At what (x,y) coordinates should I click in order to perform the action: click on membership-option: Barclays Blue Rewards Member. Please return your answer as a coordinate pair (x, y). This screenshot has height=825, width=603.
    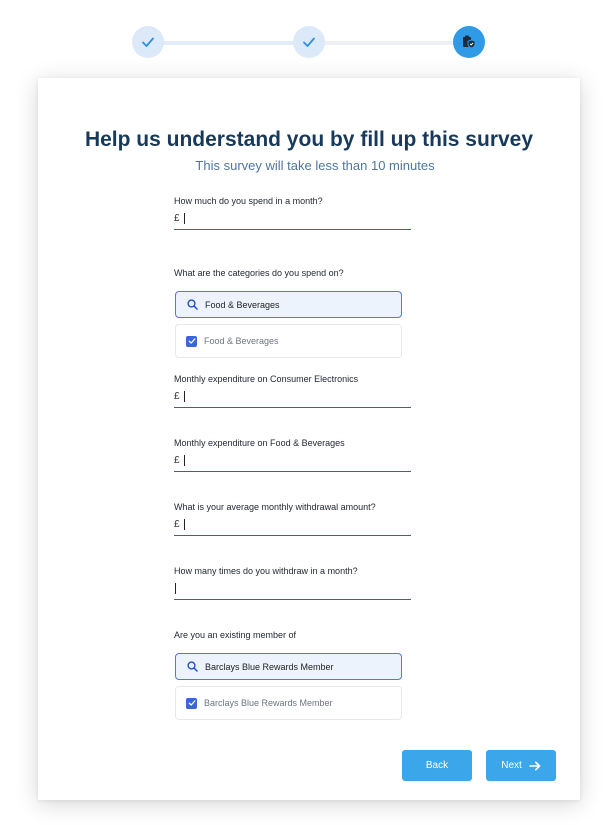
    Looking at the image, I should click on (288, 703).